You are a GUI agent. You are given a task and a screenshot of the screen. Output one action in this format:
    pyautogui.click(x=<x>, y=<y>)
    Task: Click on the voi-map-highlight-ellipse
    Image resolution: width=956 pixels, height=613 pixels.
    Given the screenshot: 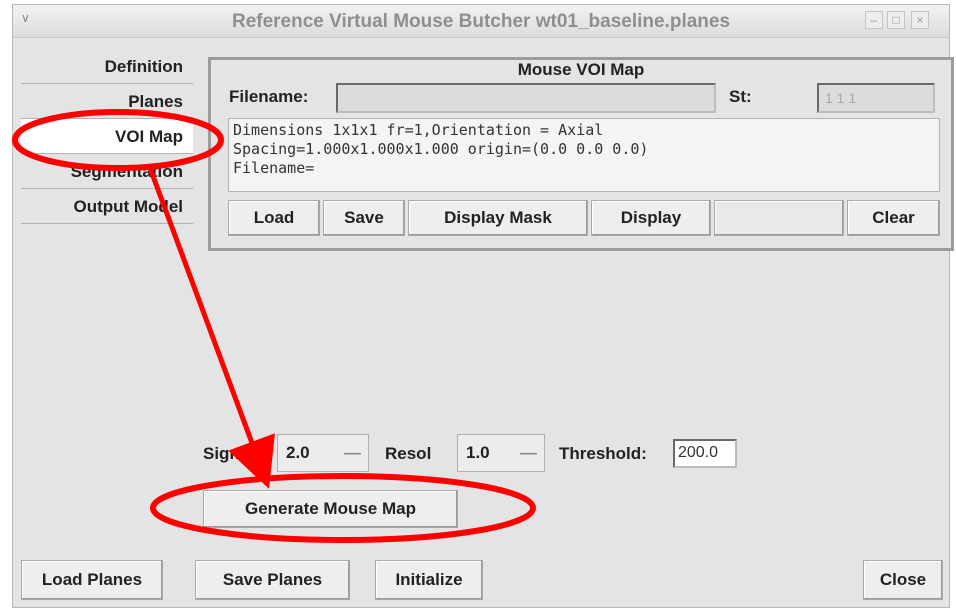 What is the action you would take?
    pyautogui.click(x=118, y=140)
    